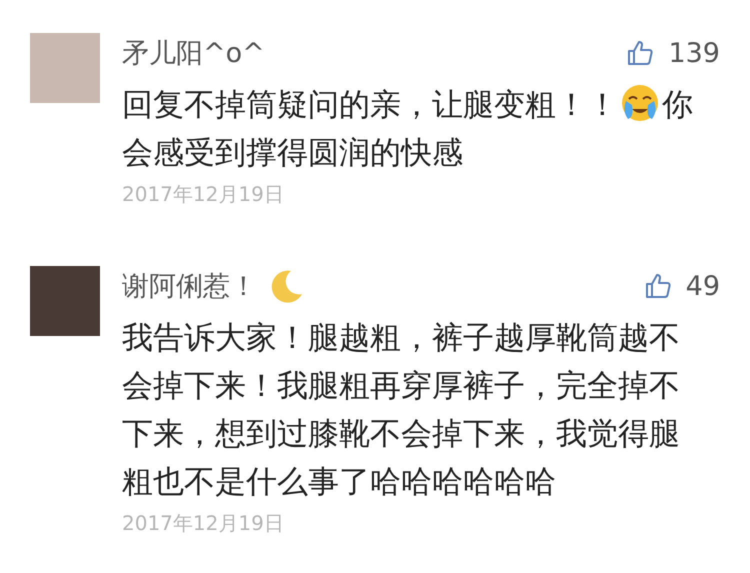  What do you see at coordinates (640, 103) in the screenshot?
I see `crying-face-emoji-icon` at bounding box center [640, 103].